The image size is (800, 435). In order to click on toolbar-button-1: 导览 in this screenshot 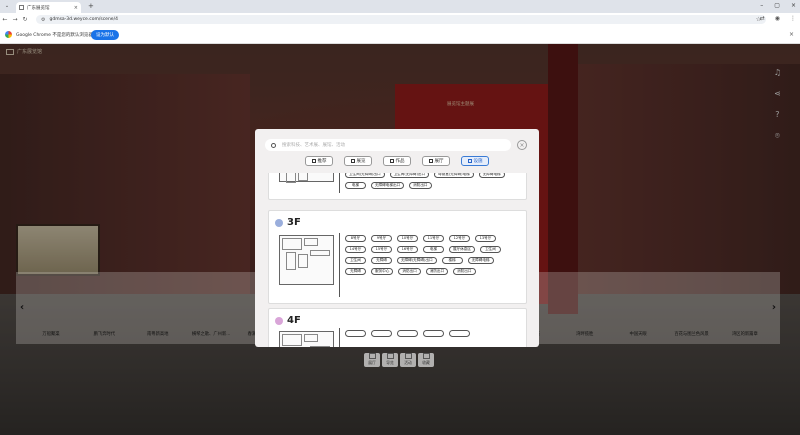, I will do `click(390, 360)`.